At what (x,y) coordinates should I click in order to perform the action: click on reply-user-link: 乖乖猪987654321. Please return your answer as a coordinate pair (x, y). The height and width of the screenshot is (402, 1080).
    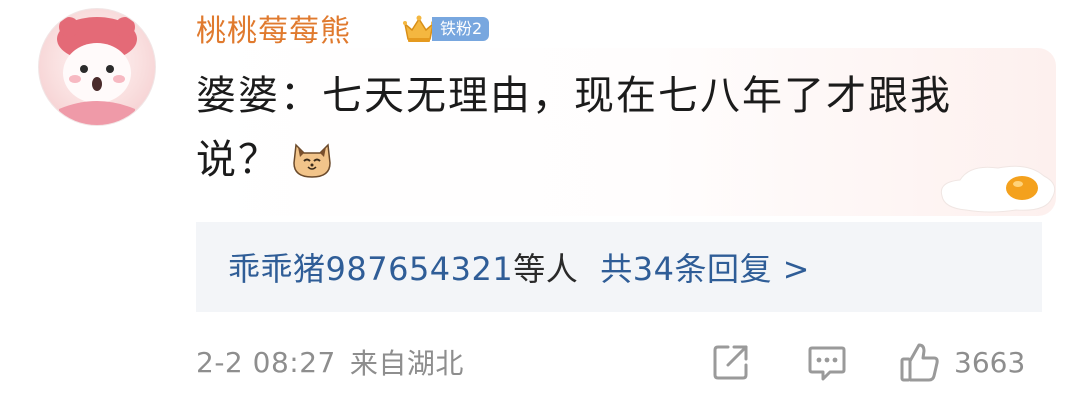
    Looking at the image, I should click on (370, 269).